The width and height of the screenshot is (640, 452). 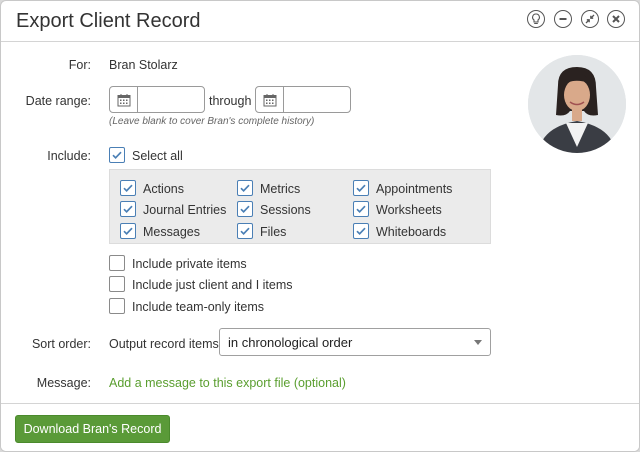 I want to click on download-record-button: Download Bran's Record, so click(x=92, y=429).